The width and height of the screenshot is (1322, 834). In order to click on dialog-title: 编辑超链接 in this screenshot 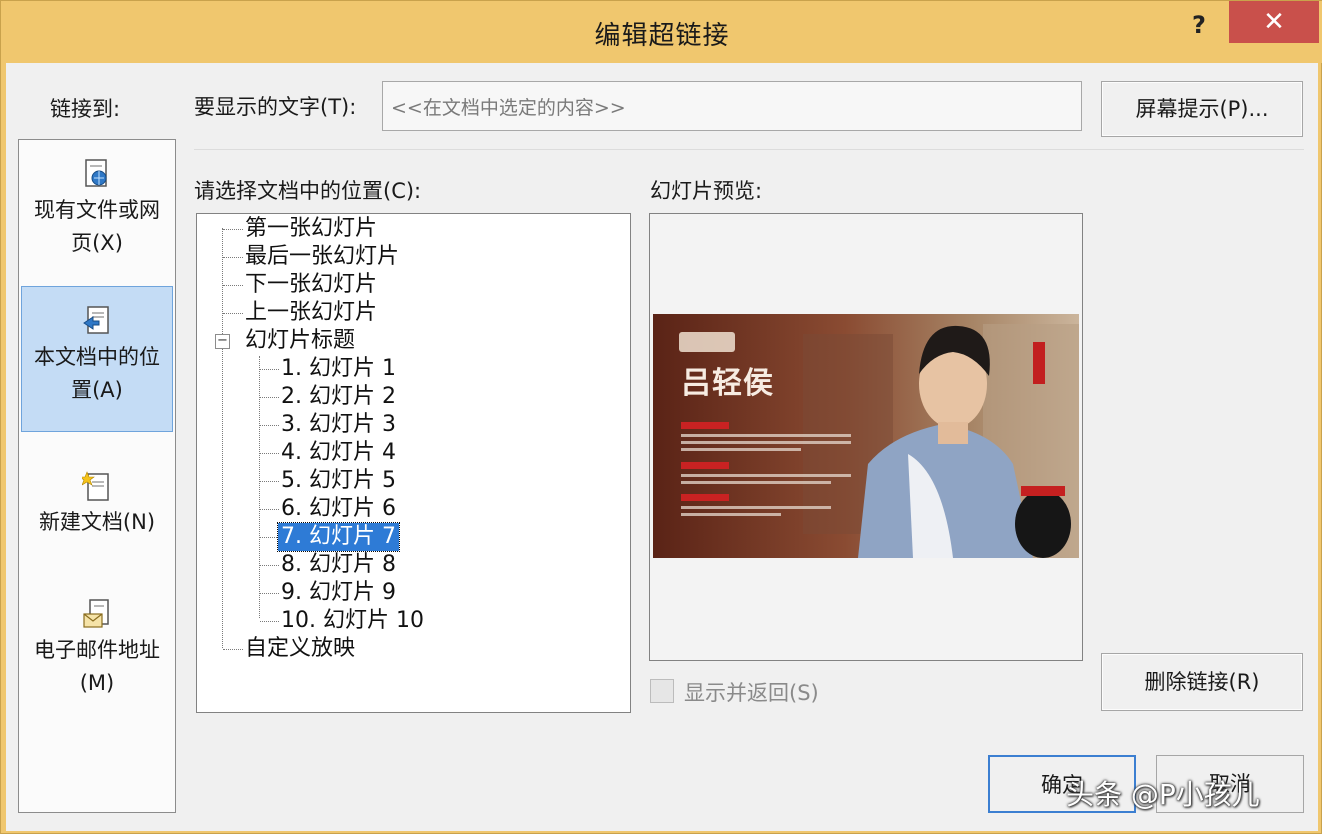, I will do `click(662, 36)`.